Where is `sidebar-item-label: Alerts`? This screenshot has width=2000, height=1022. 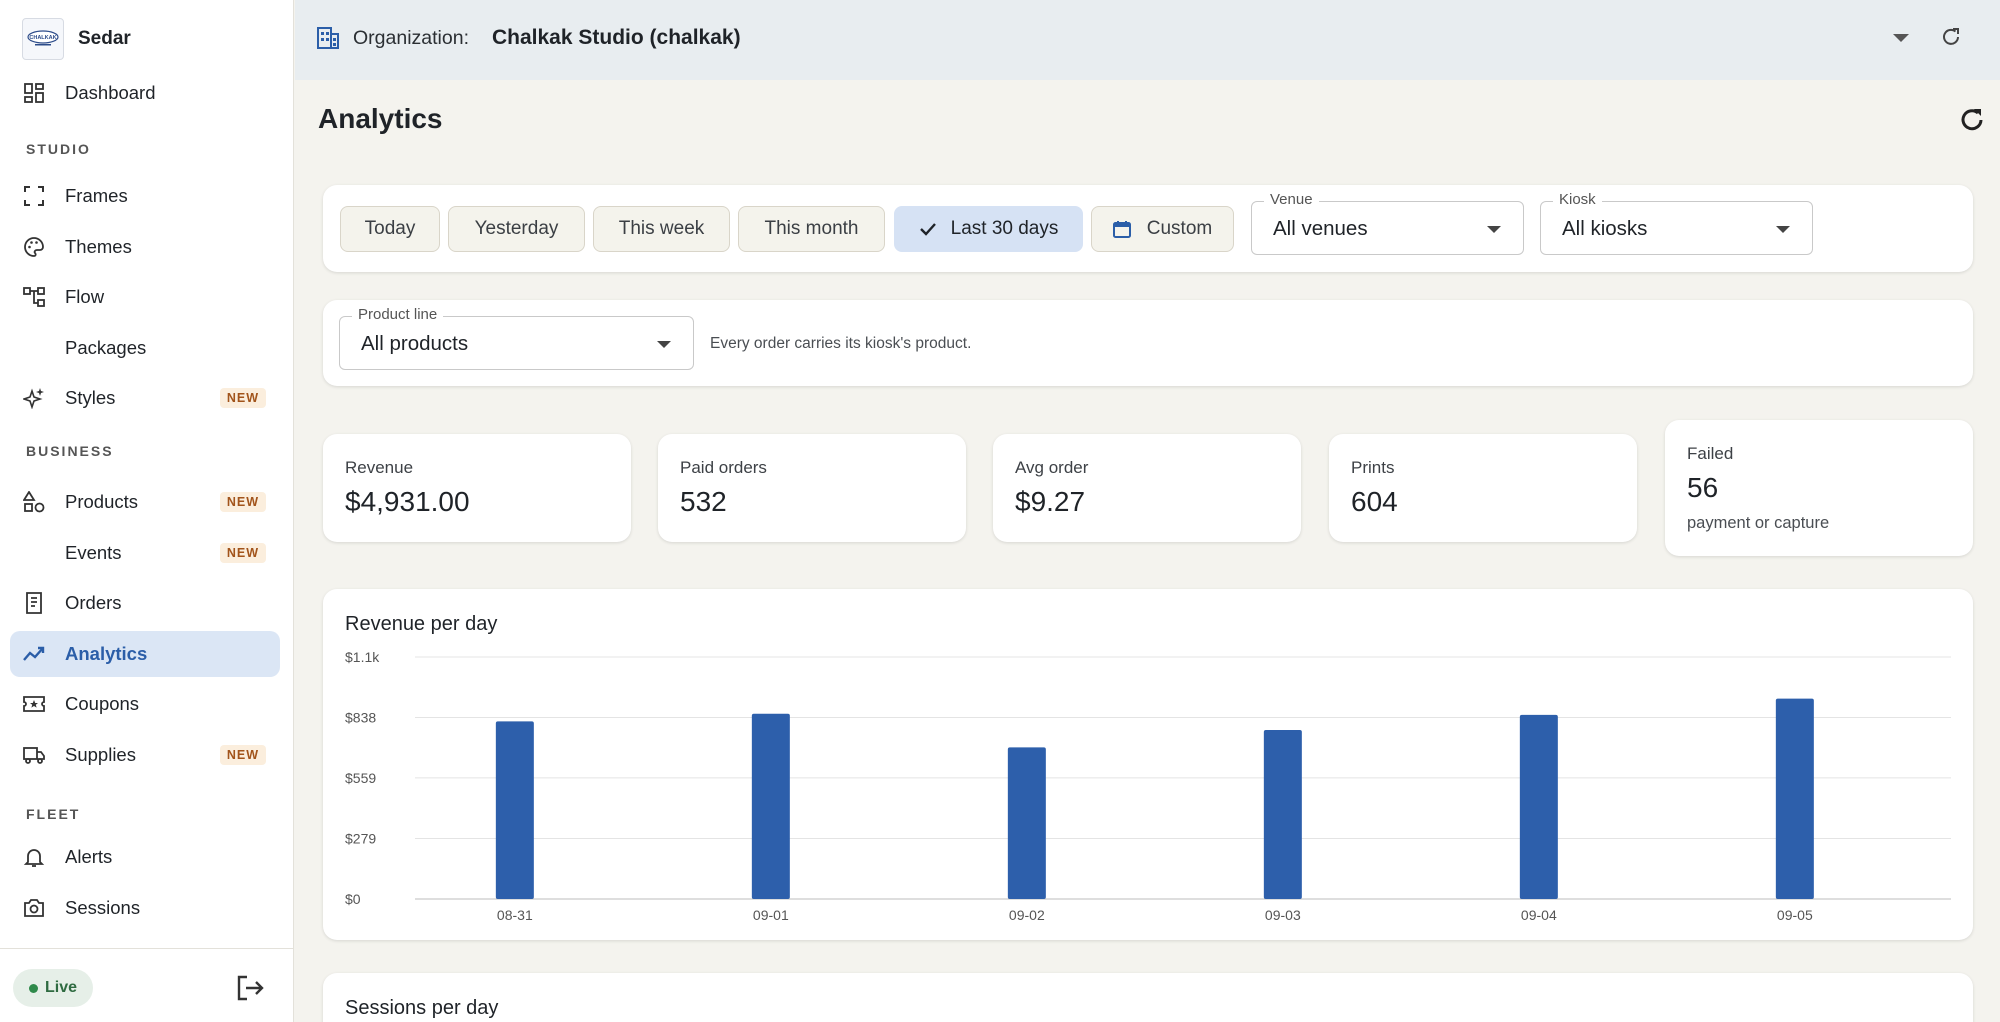 sidebar-item-label: Alerts is located at coordinates (89, 856).